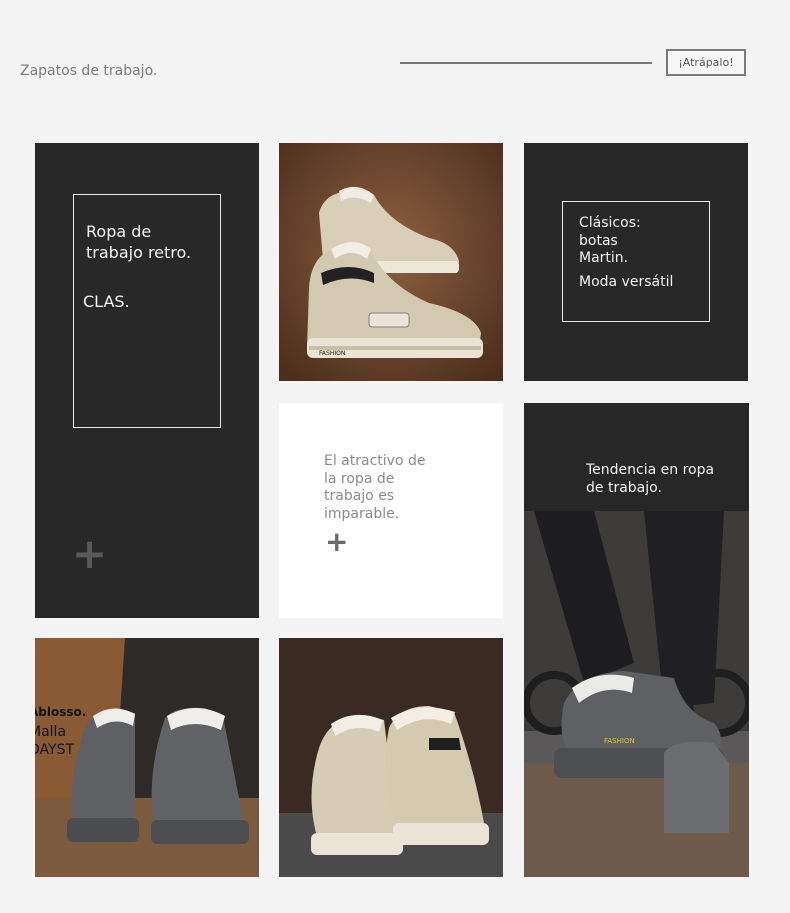 Image resolution: width=790 pixels, height=913 pixels. What do you see at coordinates (604, 258) in the screenshot?
I see `classic-line3: Martin.` at bounding box center [604, 258].